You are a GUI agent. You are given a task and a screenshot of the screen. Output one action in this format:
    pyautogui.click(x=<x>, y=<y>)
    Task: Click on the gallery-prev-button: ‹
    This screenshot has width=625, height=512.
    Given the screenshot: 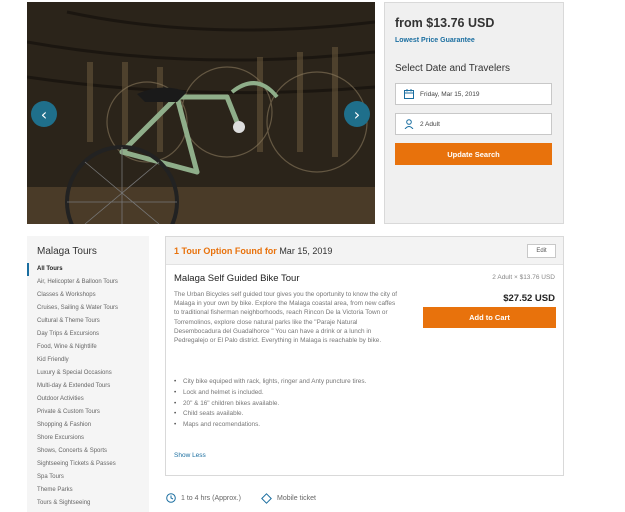 What is the action you would take?
    pyautogui.click(x=44, y=114)
    